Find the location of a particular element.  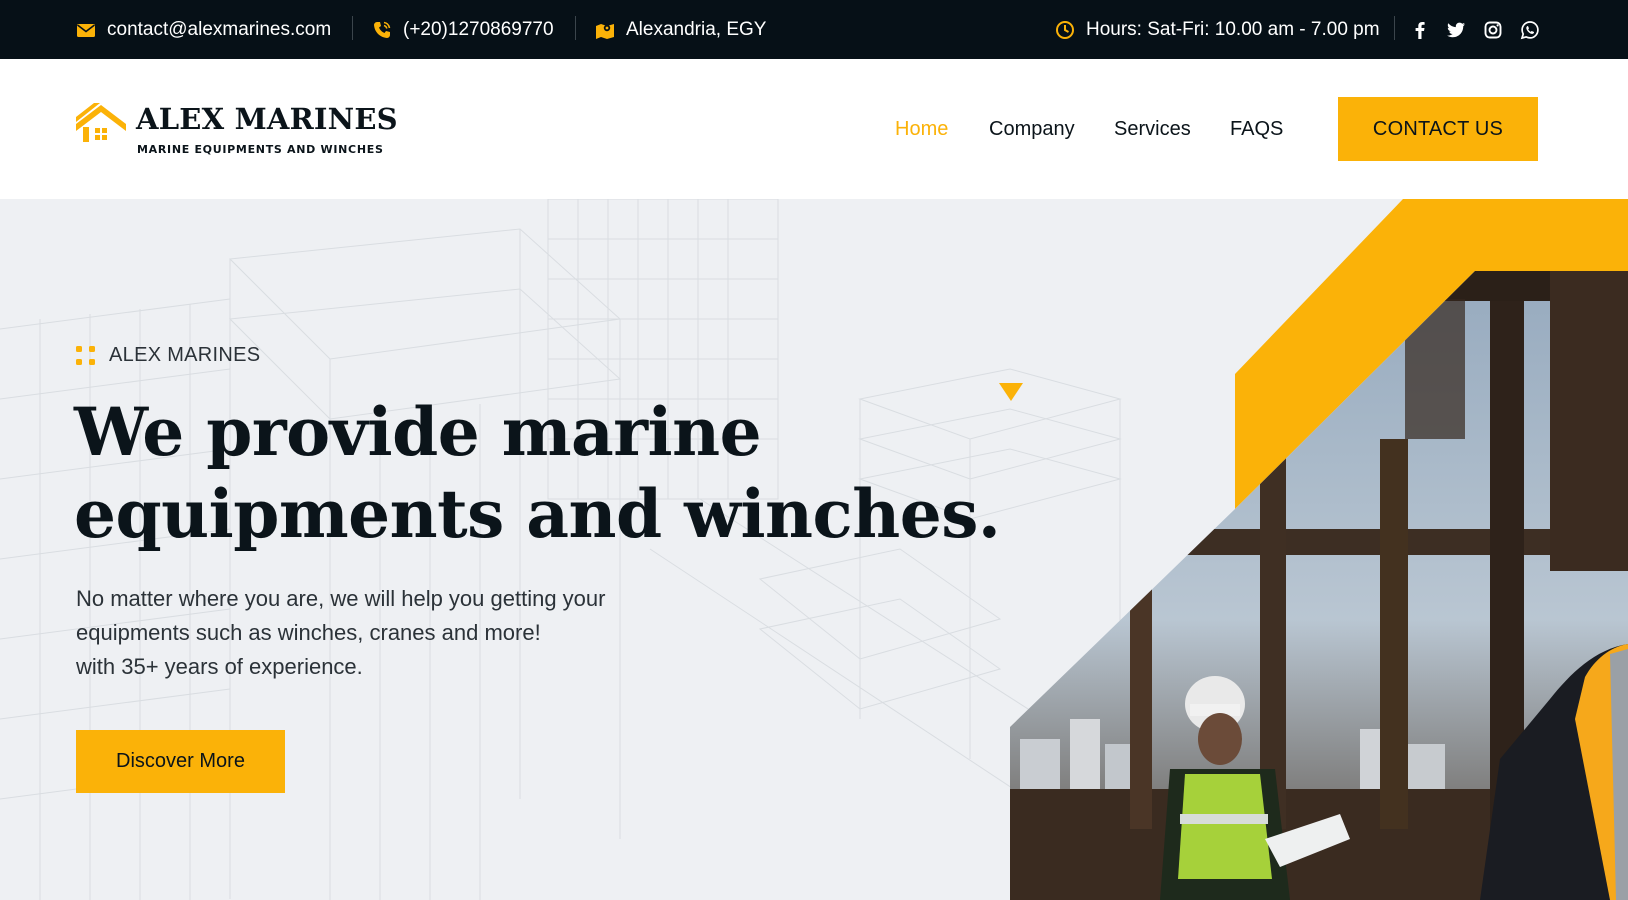

hero-description-line: with 35+ years of experience. is located at coordinates (219, 666).